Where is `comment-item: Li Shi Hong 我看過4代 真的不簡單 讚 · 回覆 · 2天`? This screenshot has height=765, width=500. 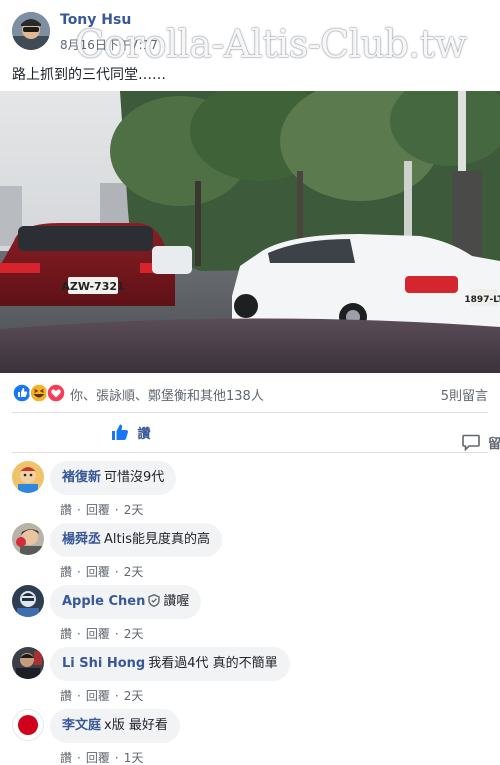 comment-item: Li Shi Hong 我看過4代 真的不簡單 讚 · 回覆 · 2天 is located at coordinates (250, 675).